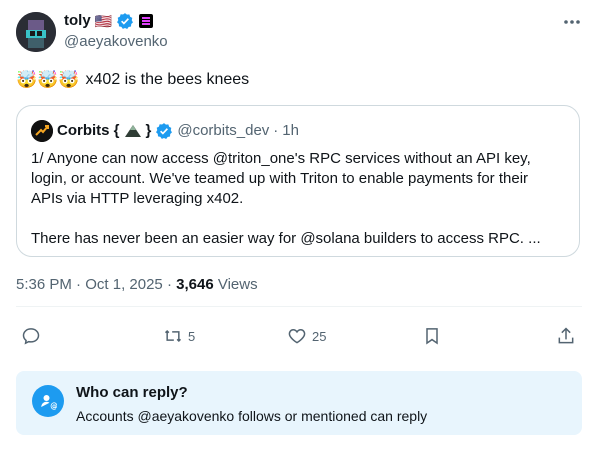  Describe the element at coordinates (48, 79) in the screenshot. I see `exploding-head-emoji: 🤯🤯🤯` at that location.